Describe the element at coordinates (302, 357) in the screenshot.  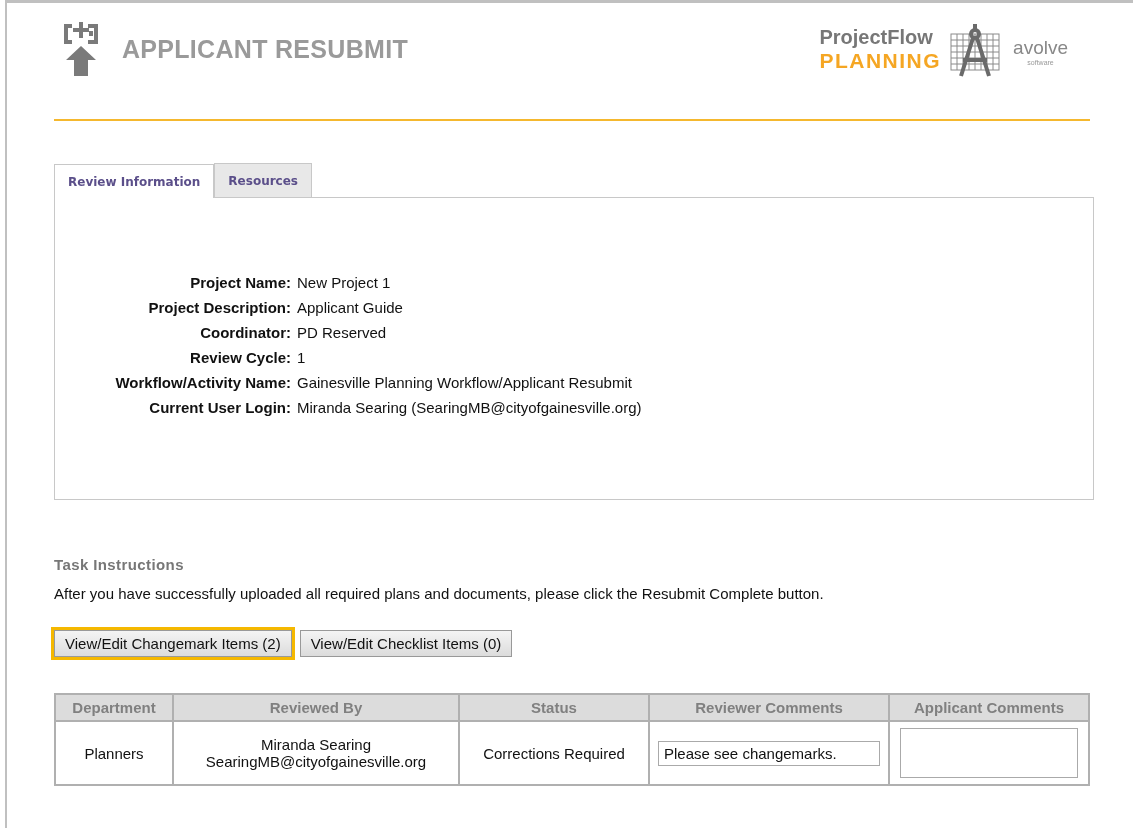
I see `field-value: 1` at that location.